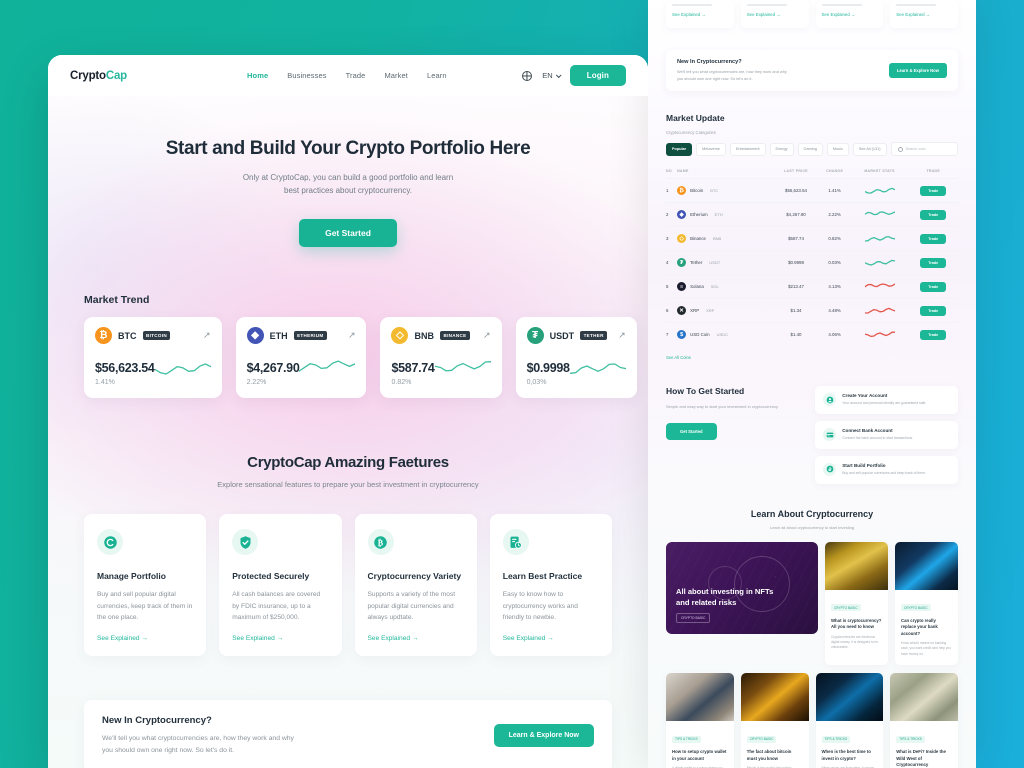  What do you see at coordinates (796, 190) in the screenshot?
I see `row-last-price: $56,623.54` at bounding box center [796, 190].